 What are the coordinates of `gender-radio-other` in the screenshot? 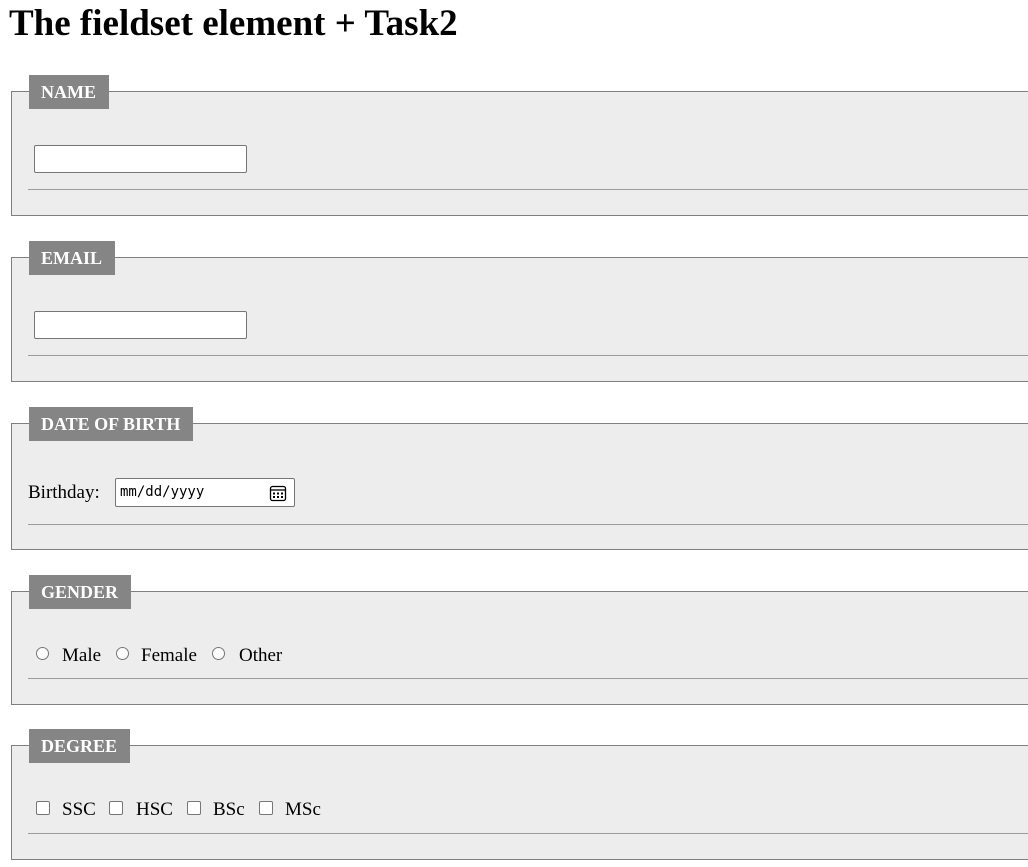 It's located at (218, 653).